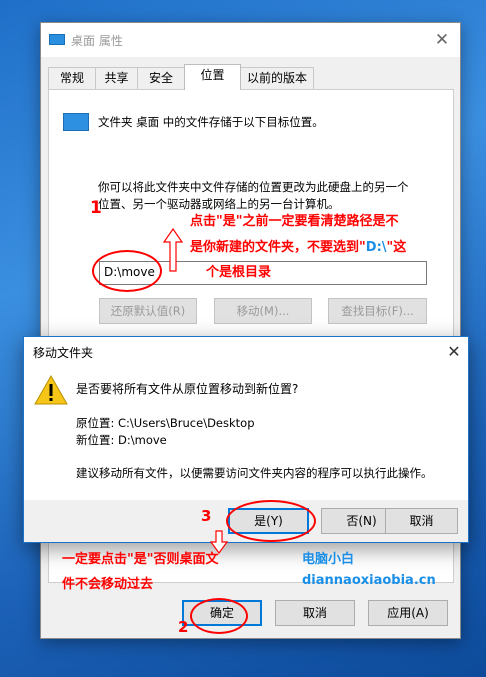 The width and height of the screenshot is (486, 677). What do you see at coordinates (161, 78) in the screenshot?
I see `tab-security: 安全` at bounding box center [161, 78].